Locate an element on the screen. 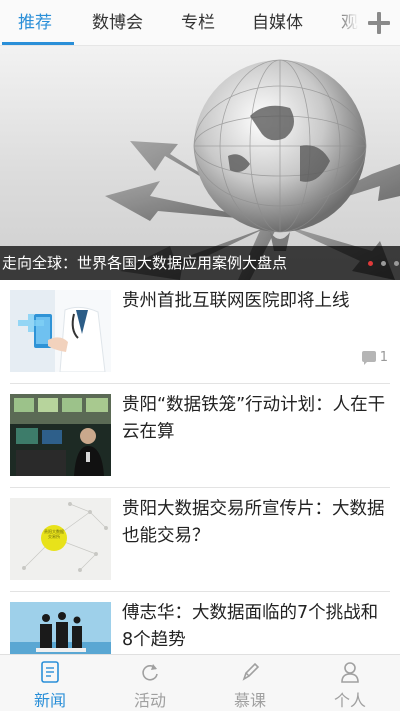 The image size is (400, 711). article-thumbnail: 贵阳大数据交易所 is located at coordinates (60, 539).